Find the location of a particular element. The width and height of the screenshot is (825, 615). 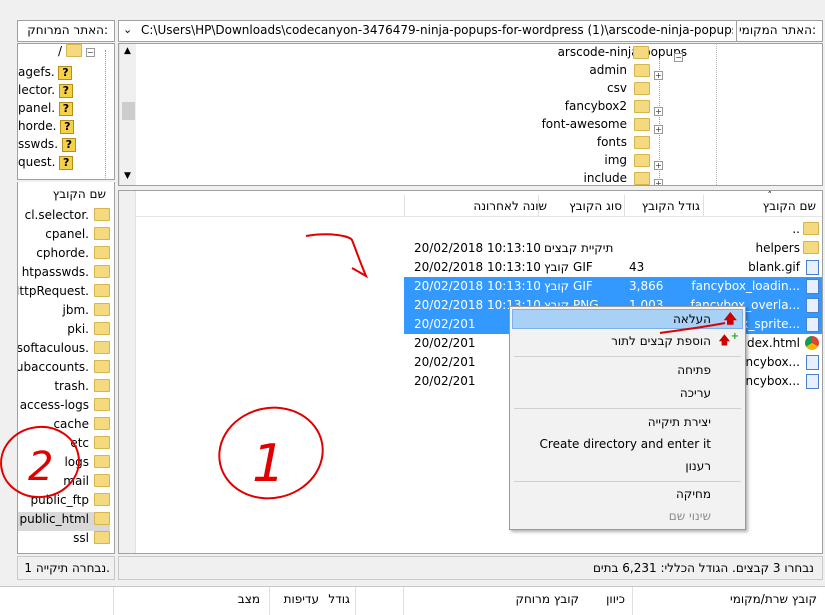

annotation-number-two: 2 is located at coordinates (40, 467).